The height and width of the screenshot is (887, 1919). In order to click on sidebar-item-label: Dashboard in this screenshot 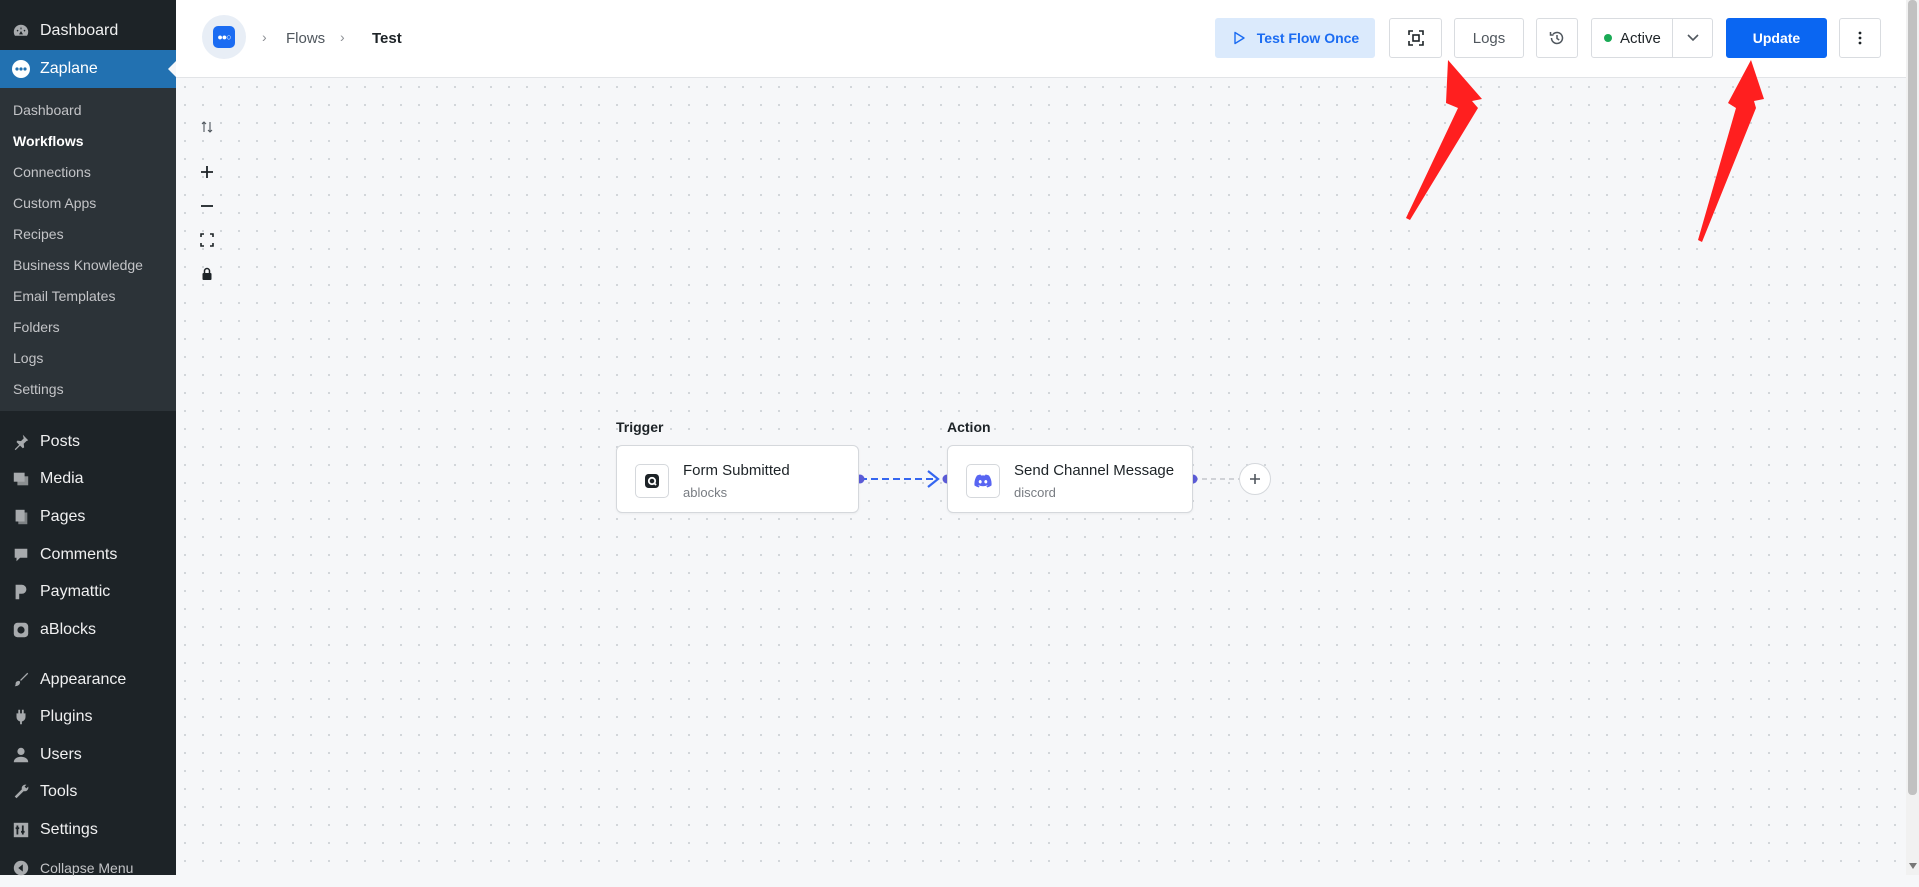, I will do `click(79, 30)`.